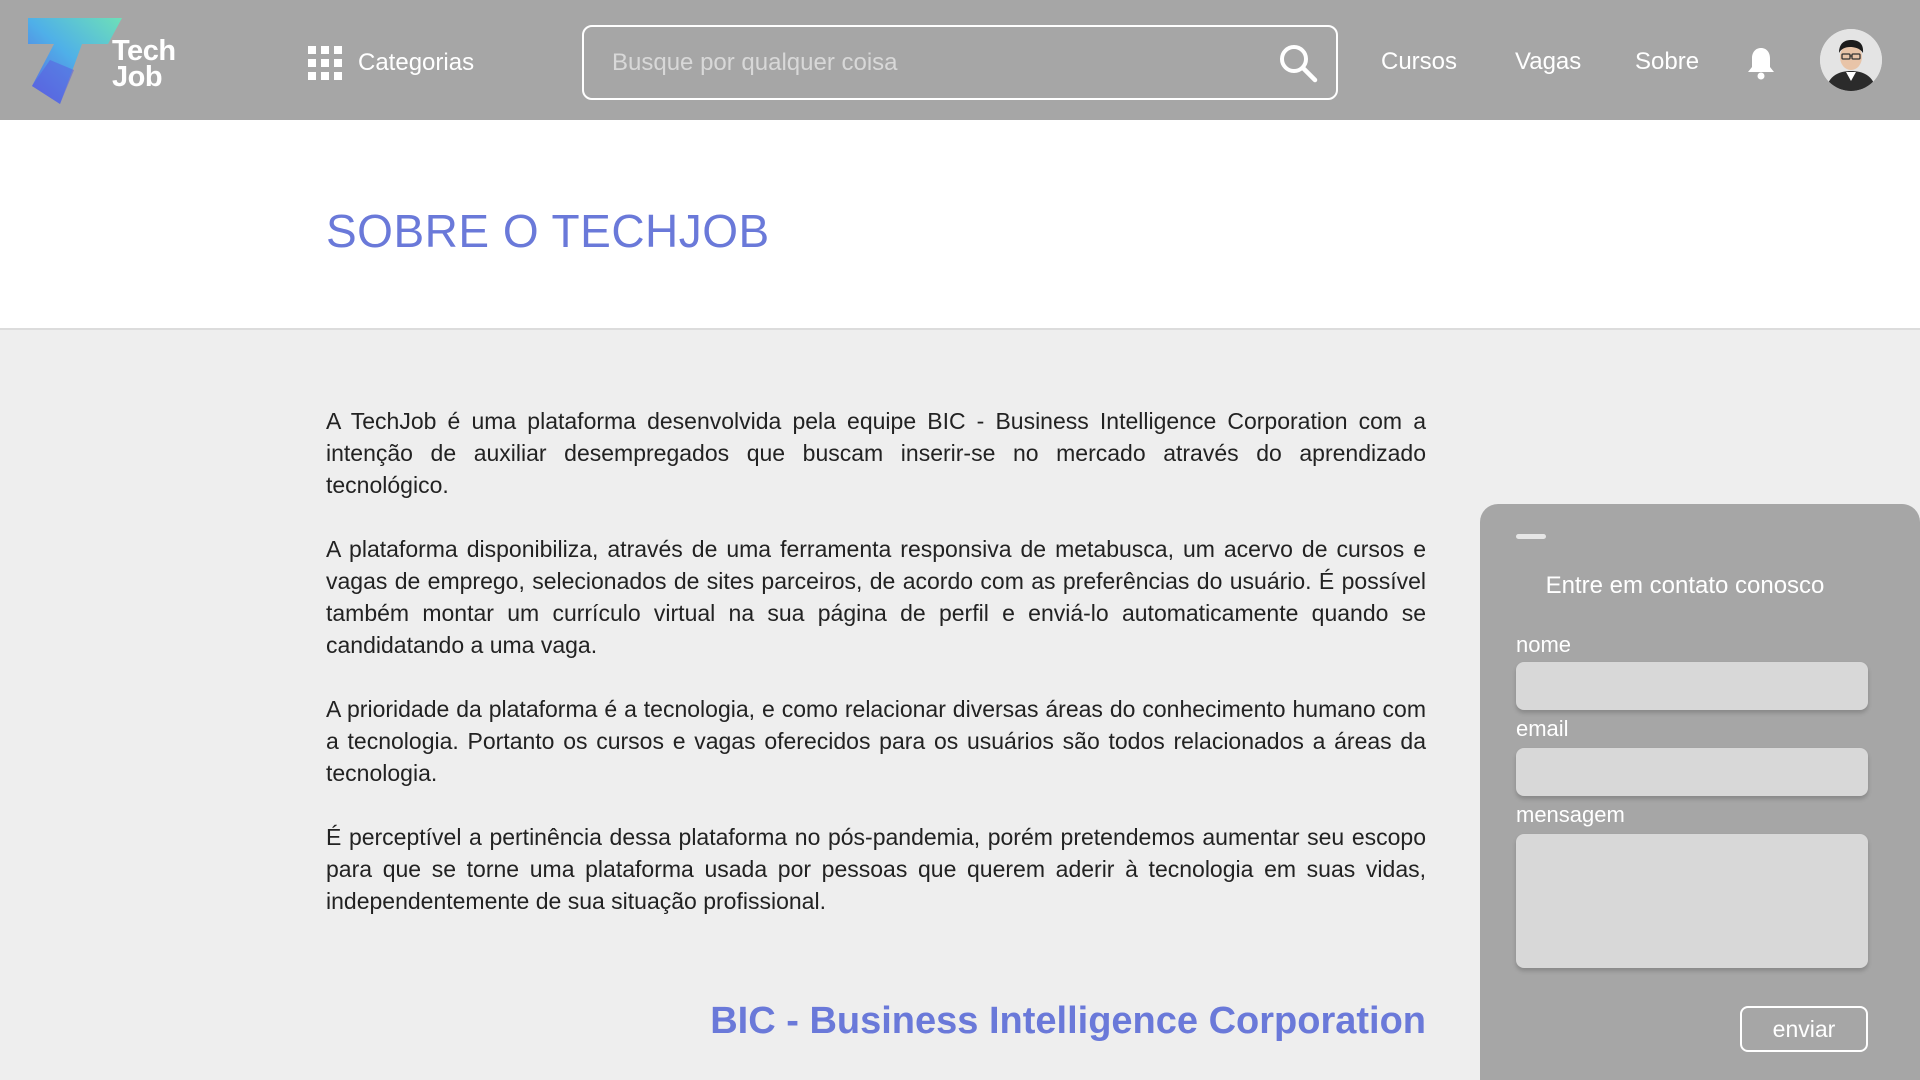  What do you see at coordinates (416, 62) in the screenshot?
I see `categories-label: Categorias` at bounding box center [416, 62].